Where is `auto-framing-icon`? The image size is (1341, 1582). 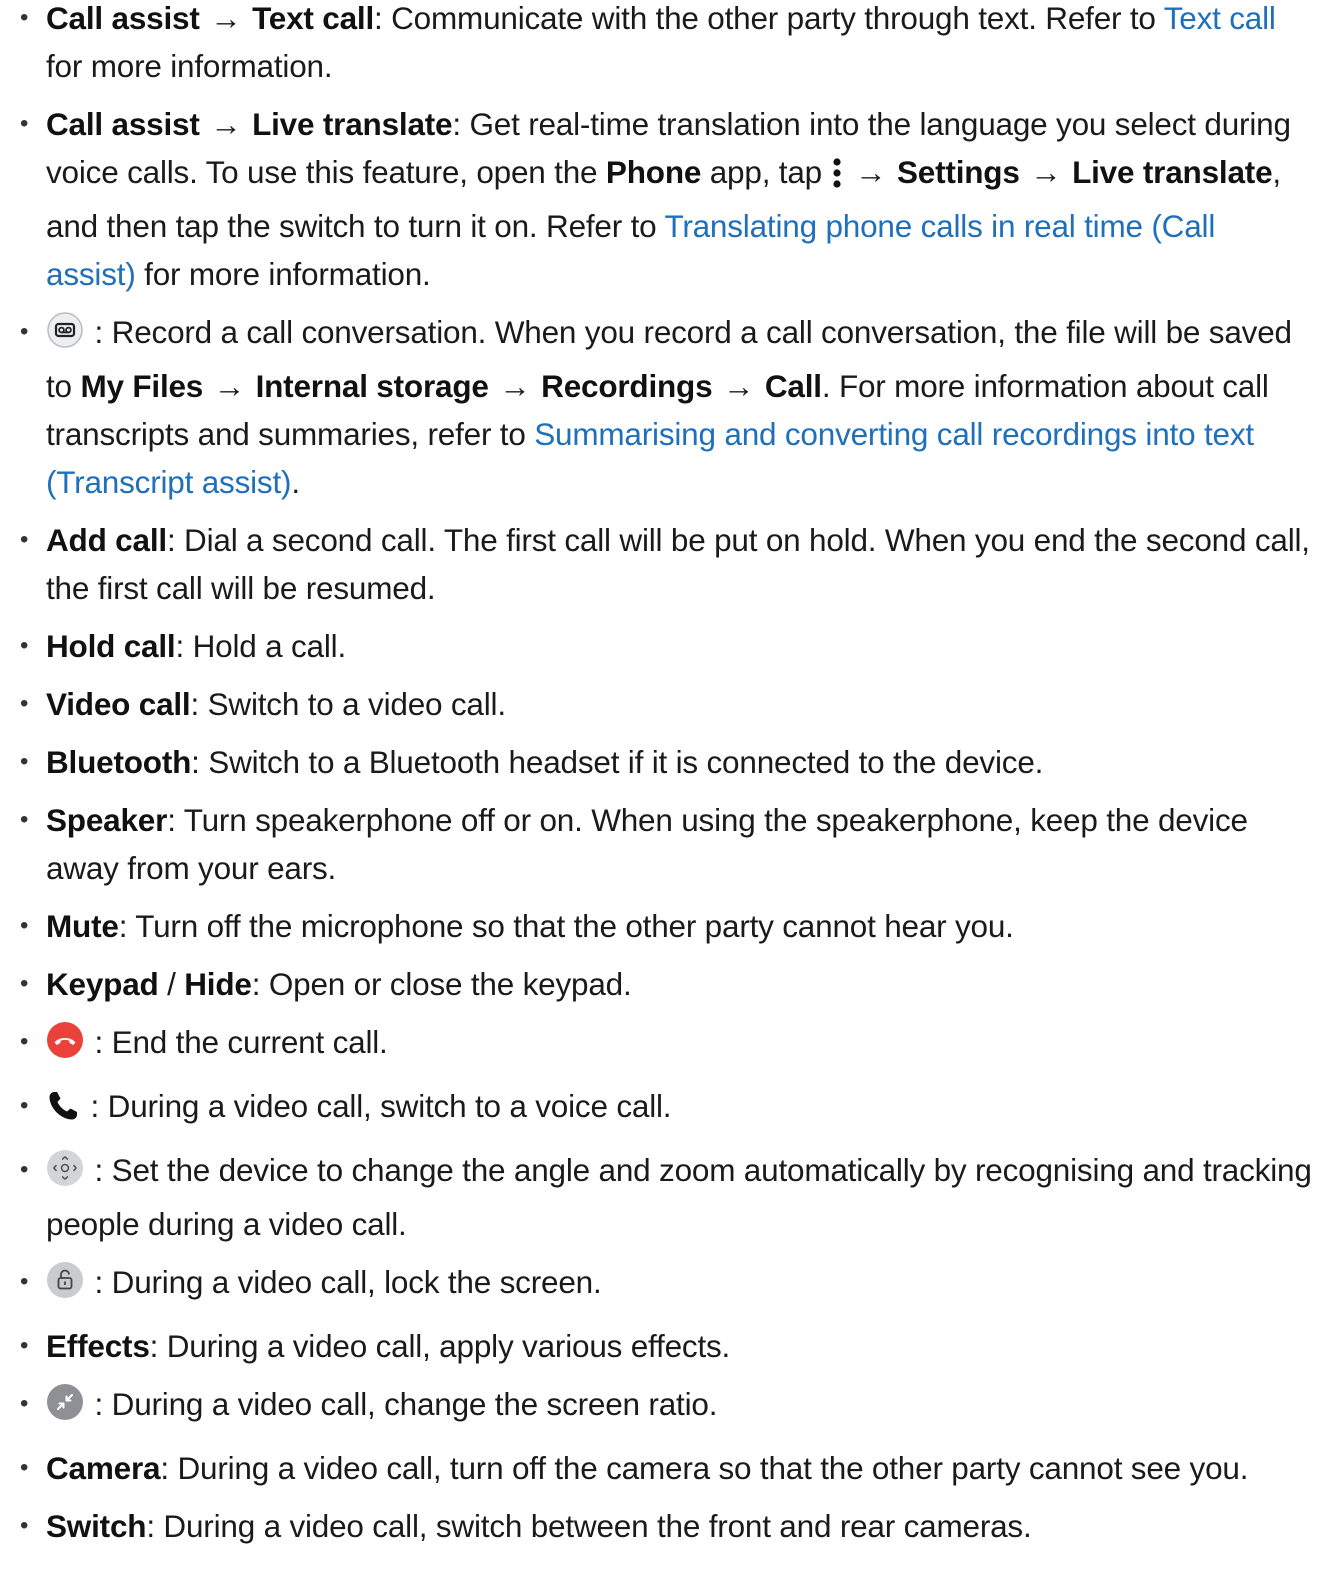
auto-framing-icon is located at coordinates (65, 1174).